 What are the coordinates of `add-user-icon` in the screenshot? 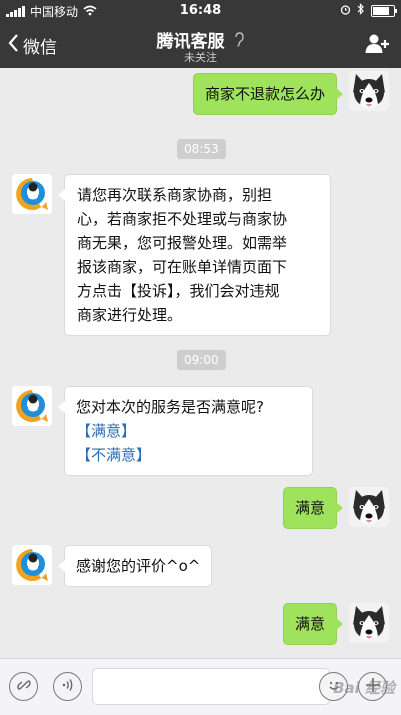 It's located at (377, 46).